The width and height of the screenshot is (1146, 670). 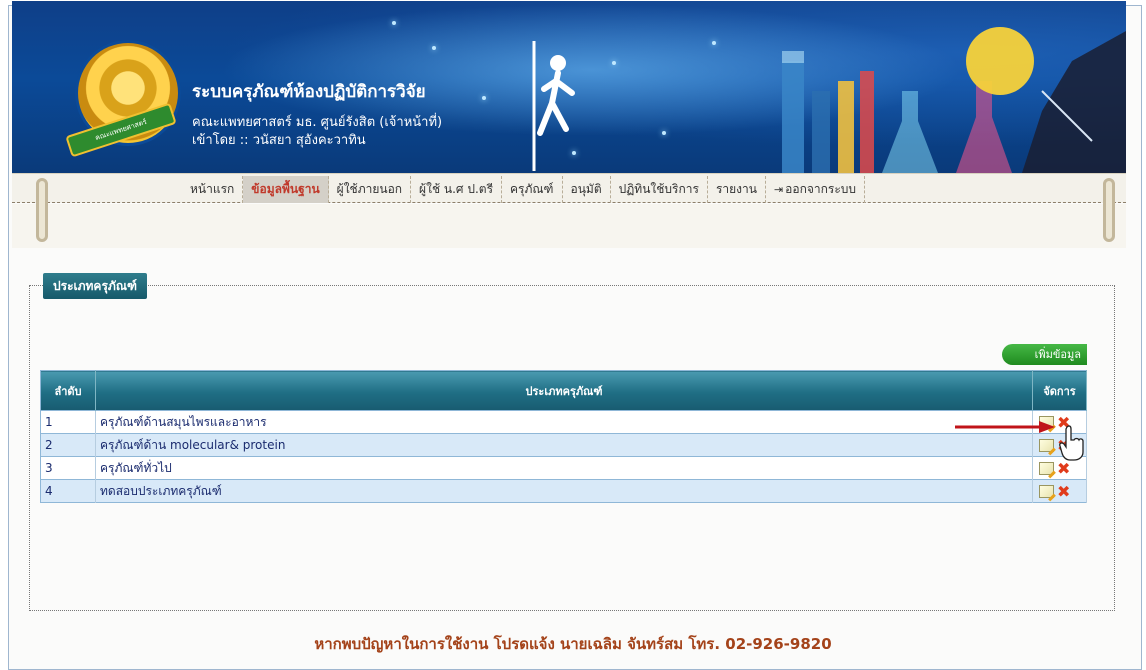 I want to click on binder-ring-right, so click(x=1109, y=210).